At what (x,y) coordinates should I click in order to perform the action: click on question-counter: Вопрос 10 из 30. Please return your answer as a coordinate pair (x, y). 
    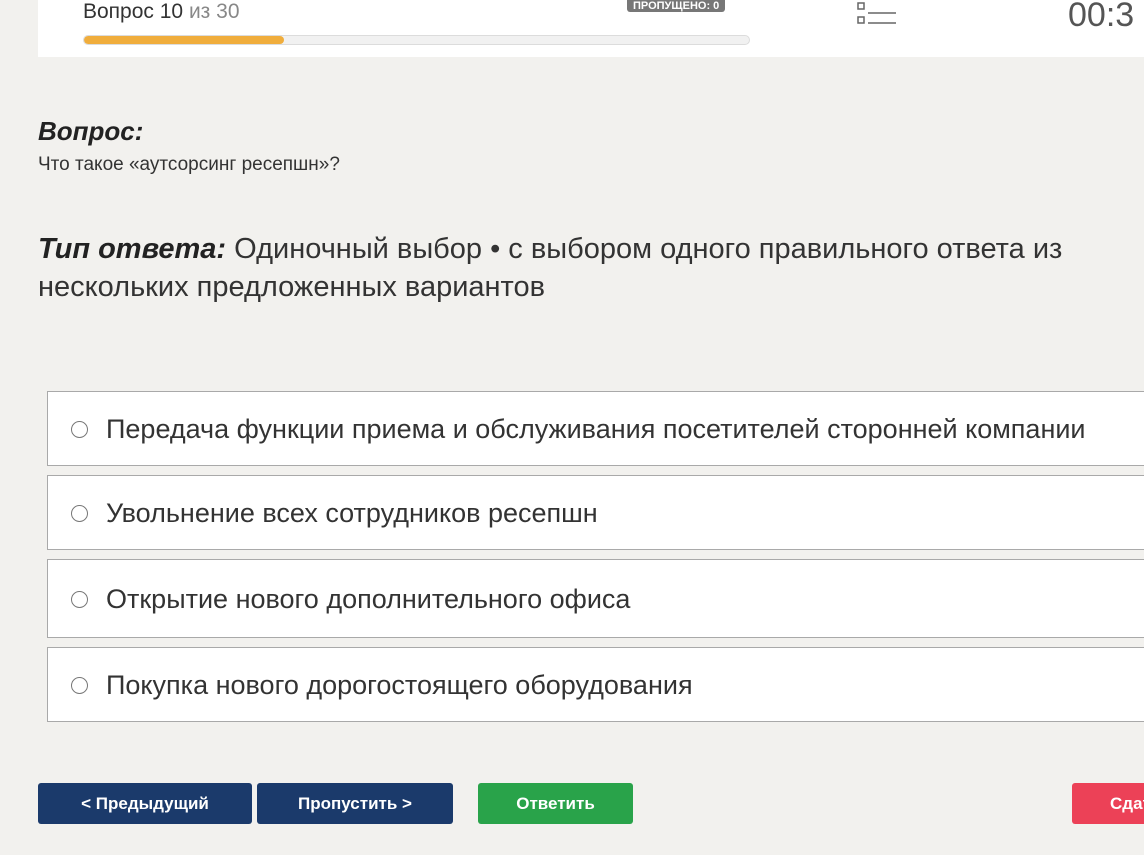
    Looking at the image, I should click on (161, 12).